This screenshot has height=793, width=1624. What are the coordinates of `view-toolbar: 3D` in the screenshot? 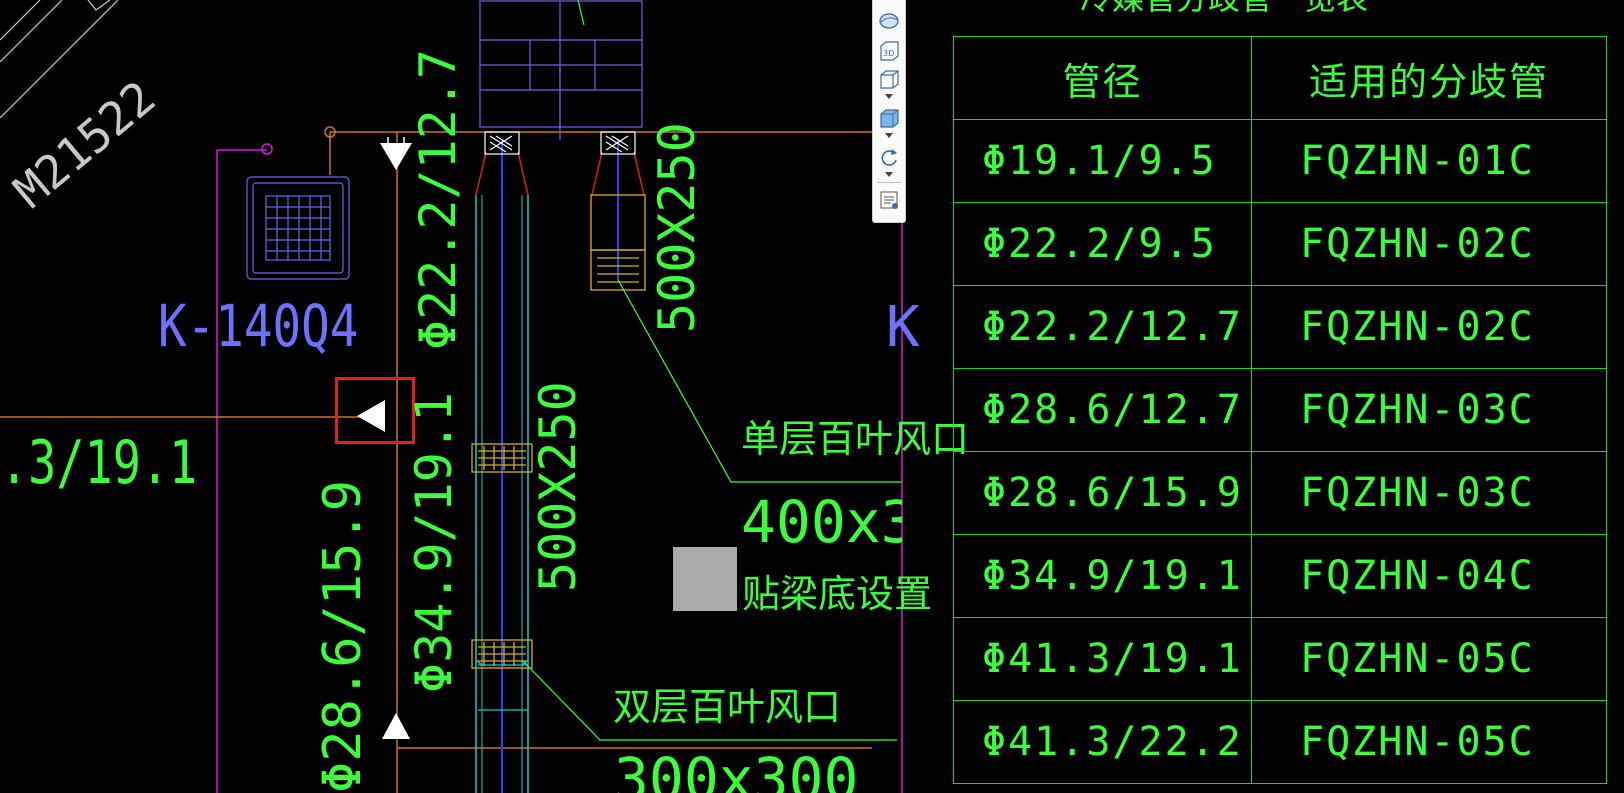 It's located at (889, 111).